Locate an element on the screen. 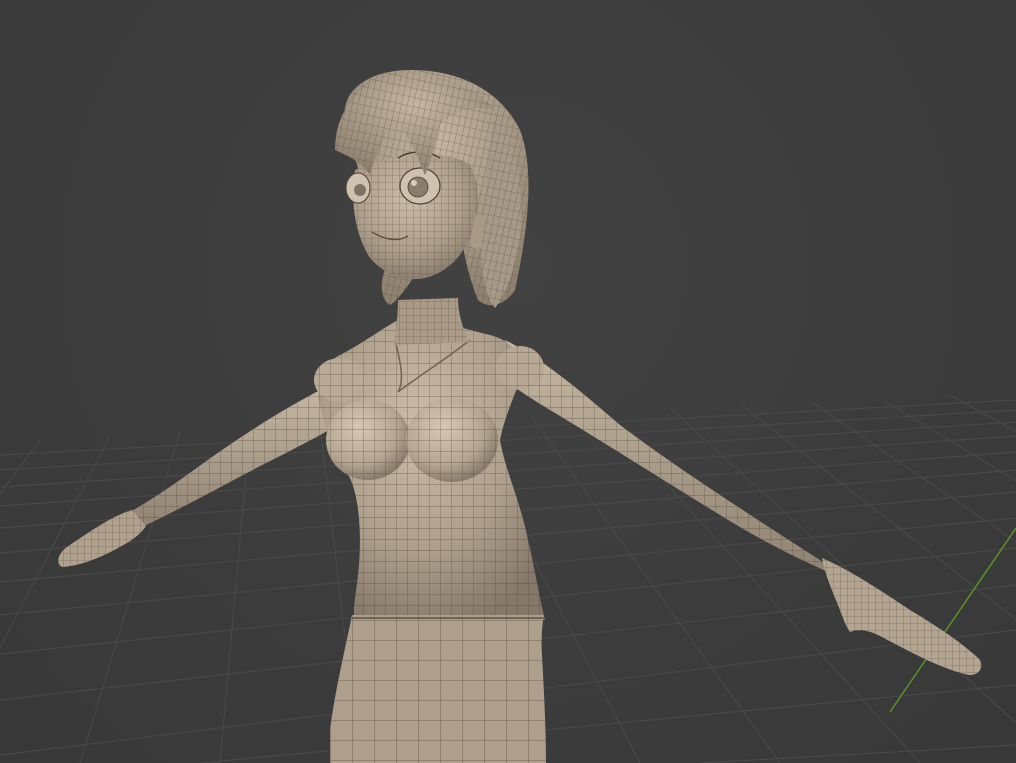 The height and width of the screenshot is (763, 1016). skirt is located at coordinates (438, 689).